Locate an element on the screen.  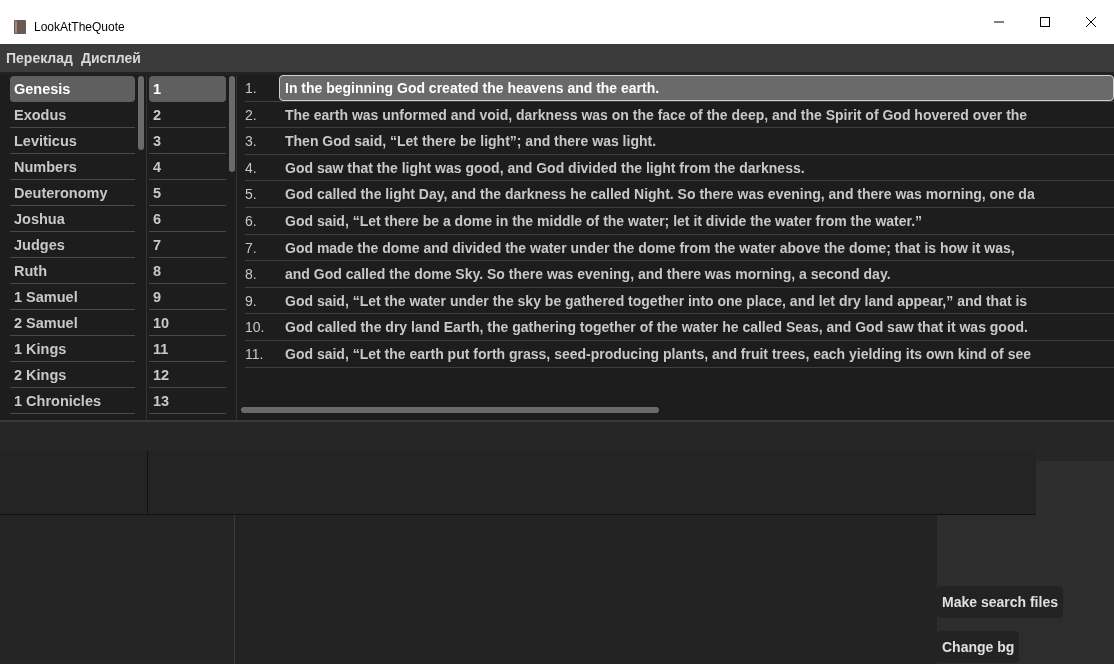
list-item: Exodus is located at coordinates (72, 115).